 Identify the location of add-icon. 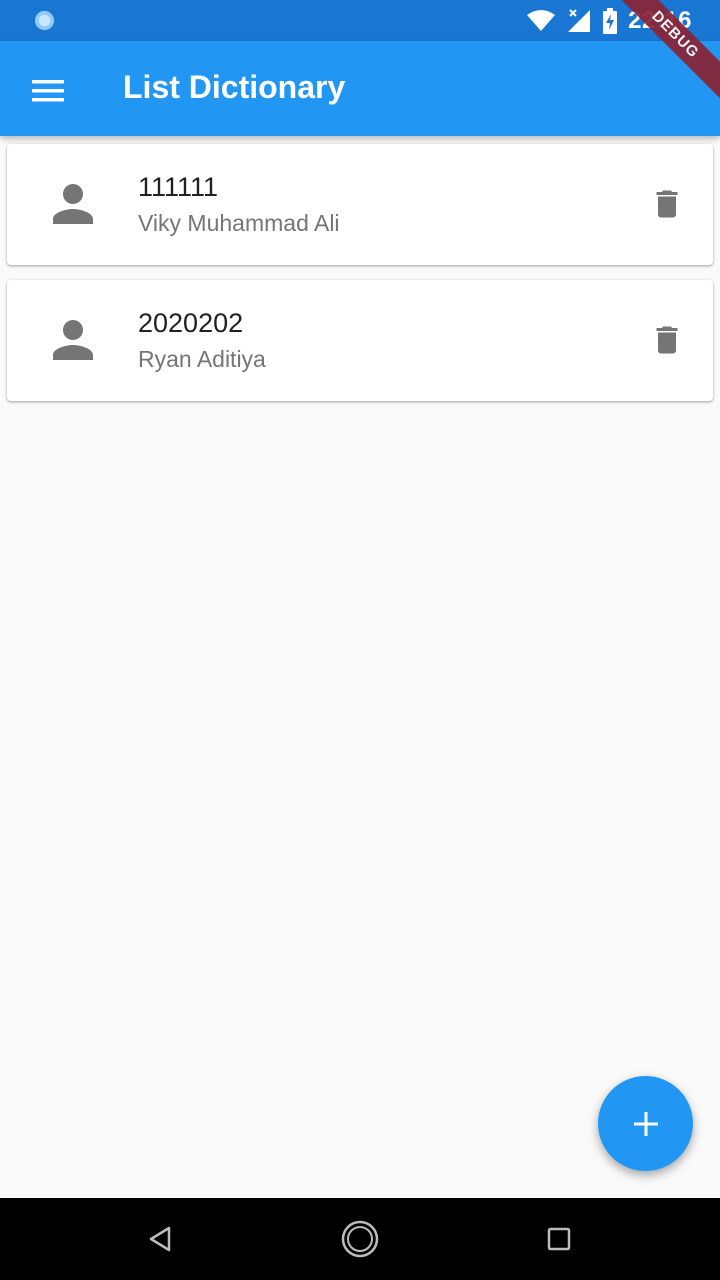
(645, 1123).